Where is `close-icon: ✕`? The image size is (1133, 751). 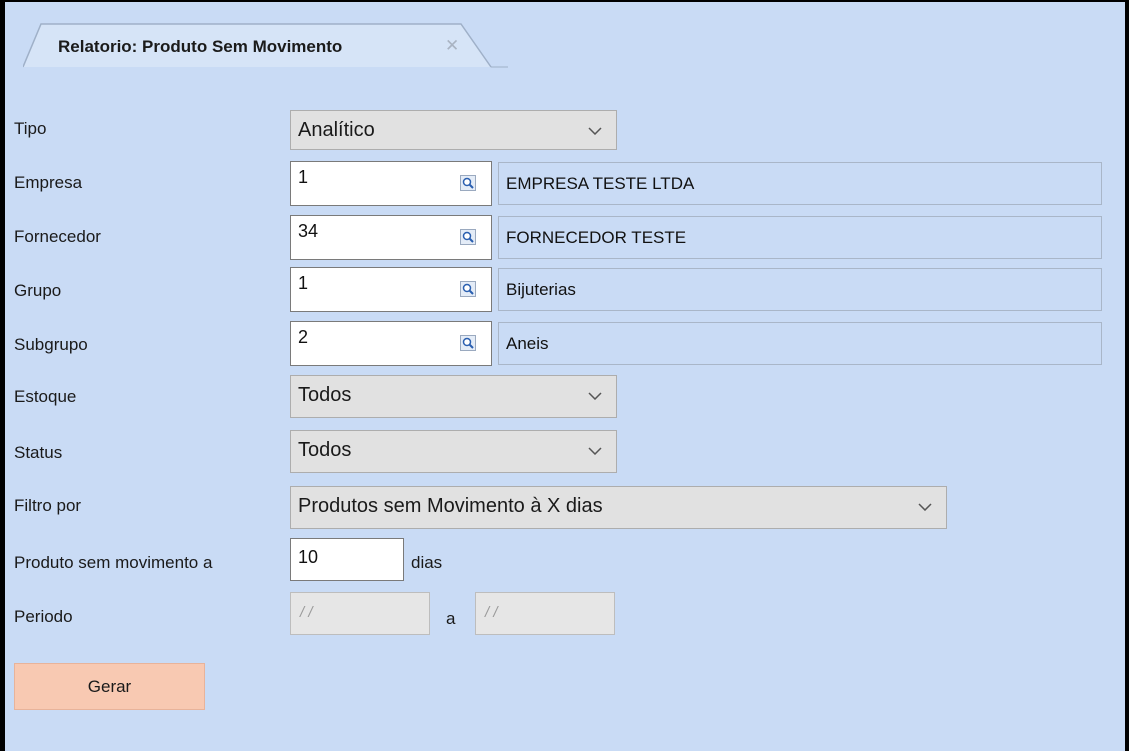 close-icon: ✕ is located at coordinates (452, 46).